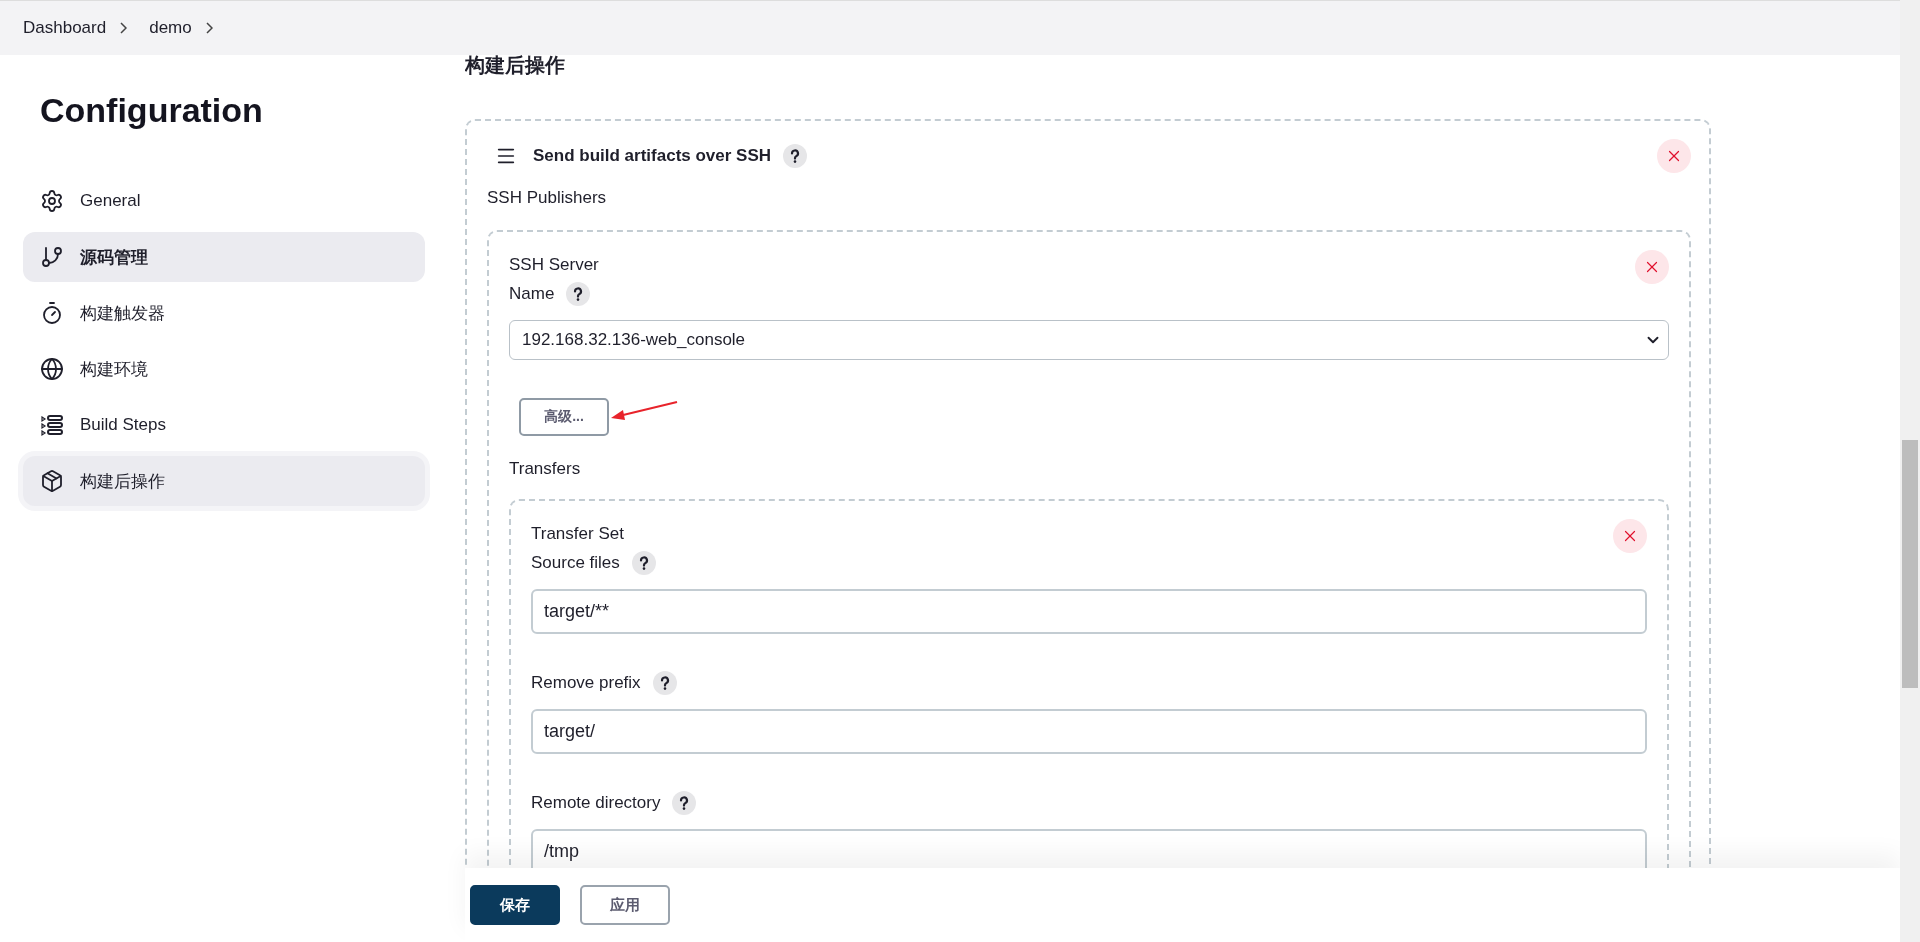 The width and height of the screenshot is (1920, 942). I want to click on field-label: SSH Publishers, so click(547, 198).